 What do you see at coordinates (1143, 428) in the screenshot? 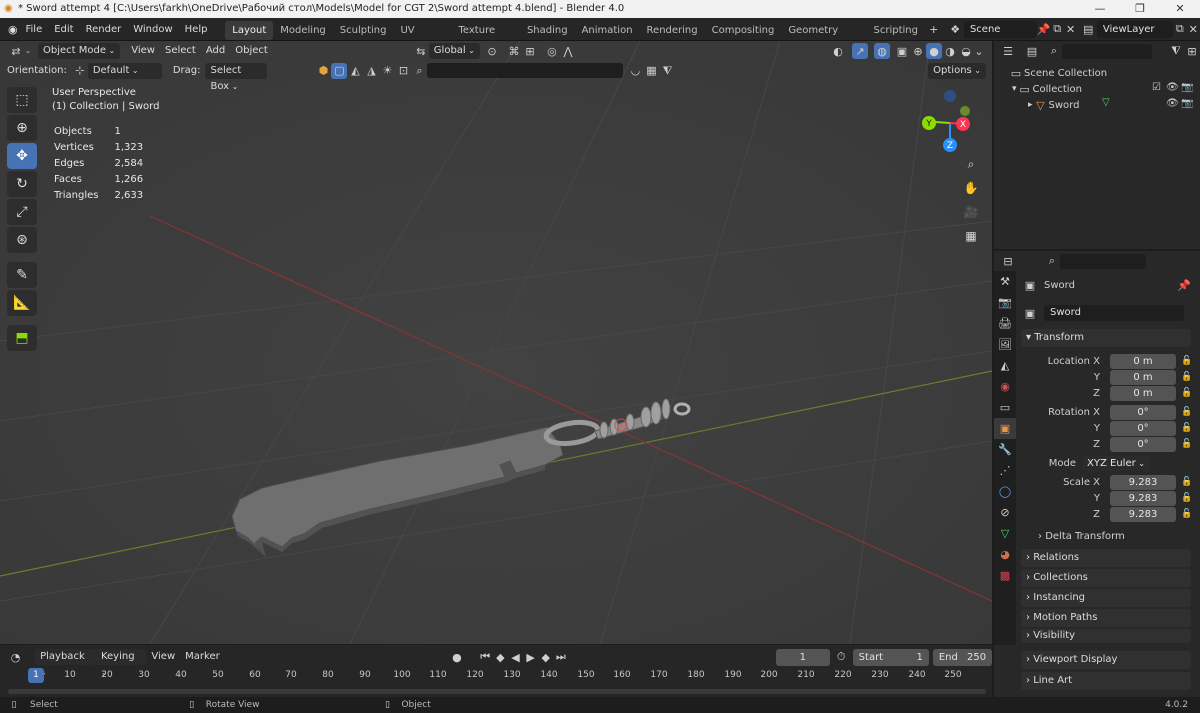
I see `rotation-y-field: 0°` at bounding box center [1143, 428].